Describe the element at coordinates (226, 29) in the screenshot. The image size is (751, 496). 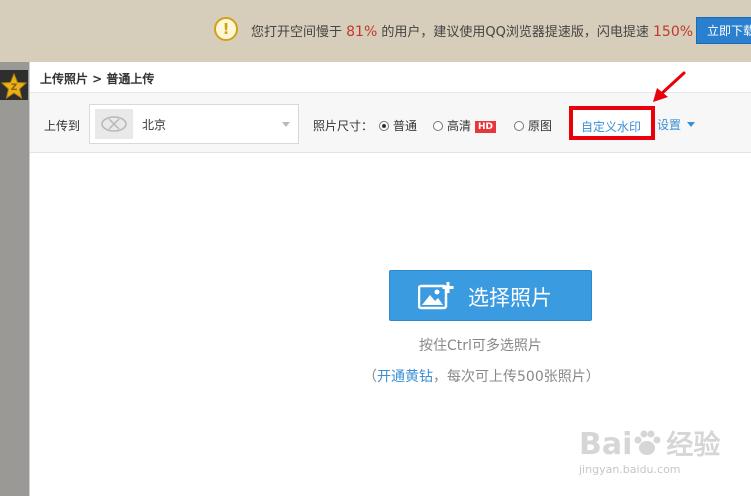
I see `exclamation-icon: !` at that location.